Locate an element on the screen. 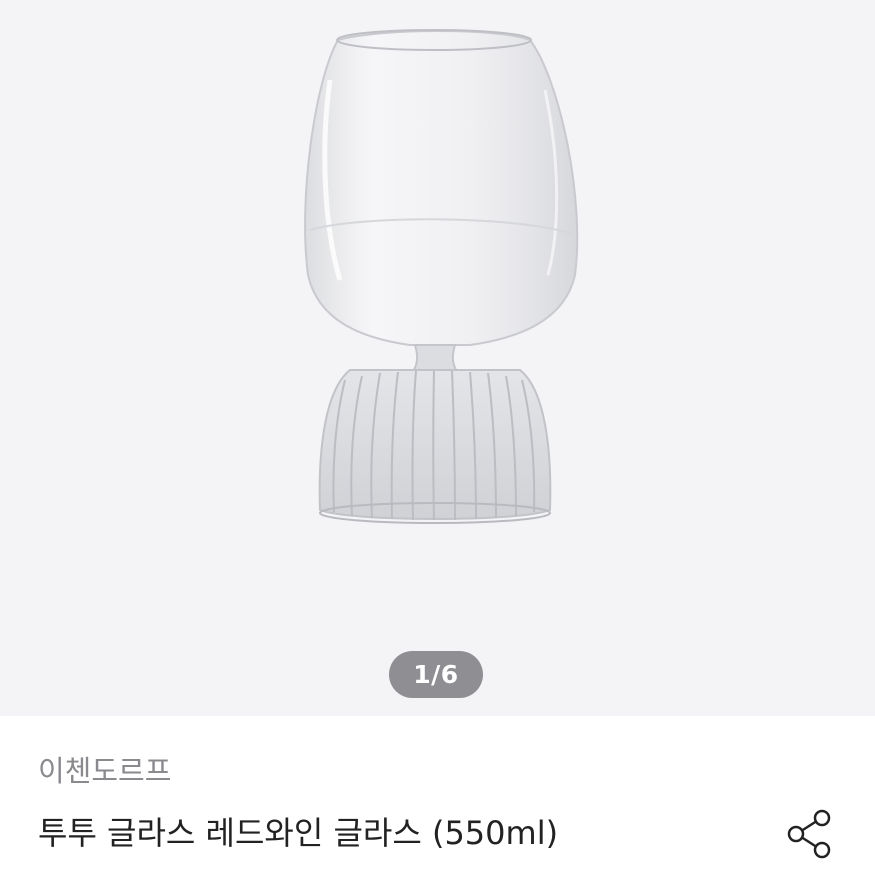 The image size is (875, 875). rating-strip is located at coordinates (163, 872).